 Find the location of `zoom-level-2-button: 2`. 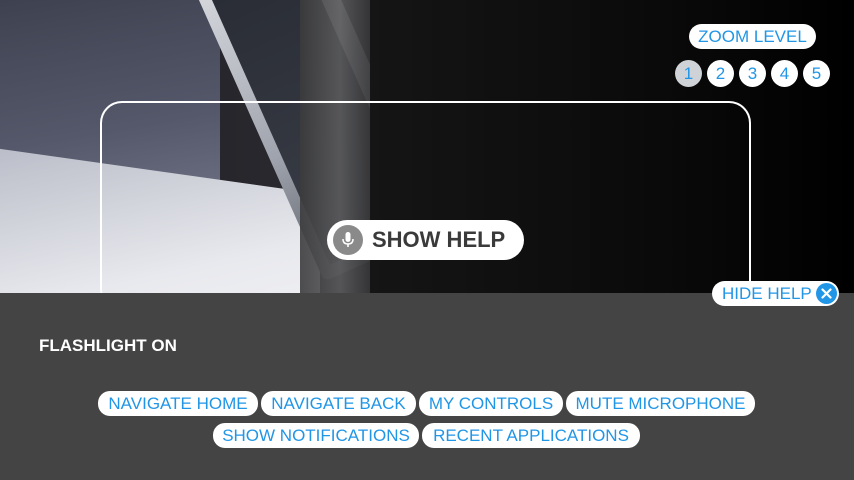

zoom-level-2-button: 2 is located at coordinates (720, 73).